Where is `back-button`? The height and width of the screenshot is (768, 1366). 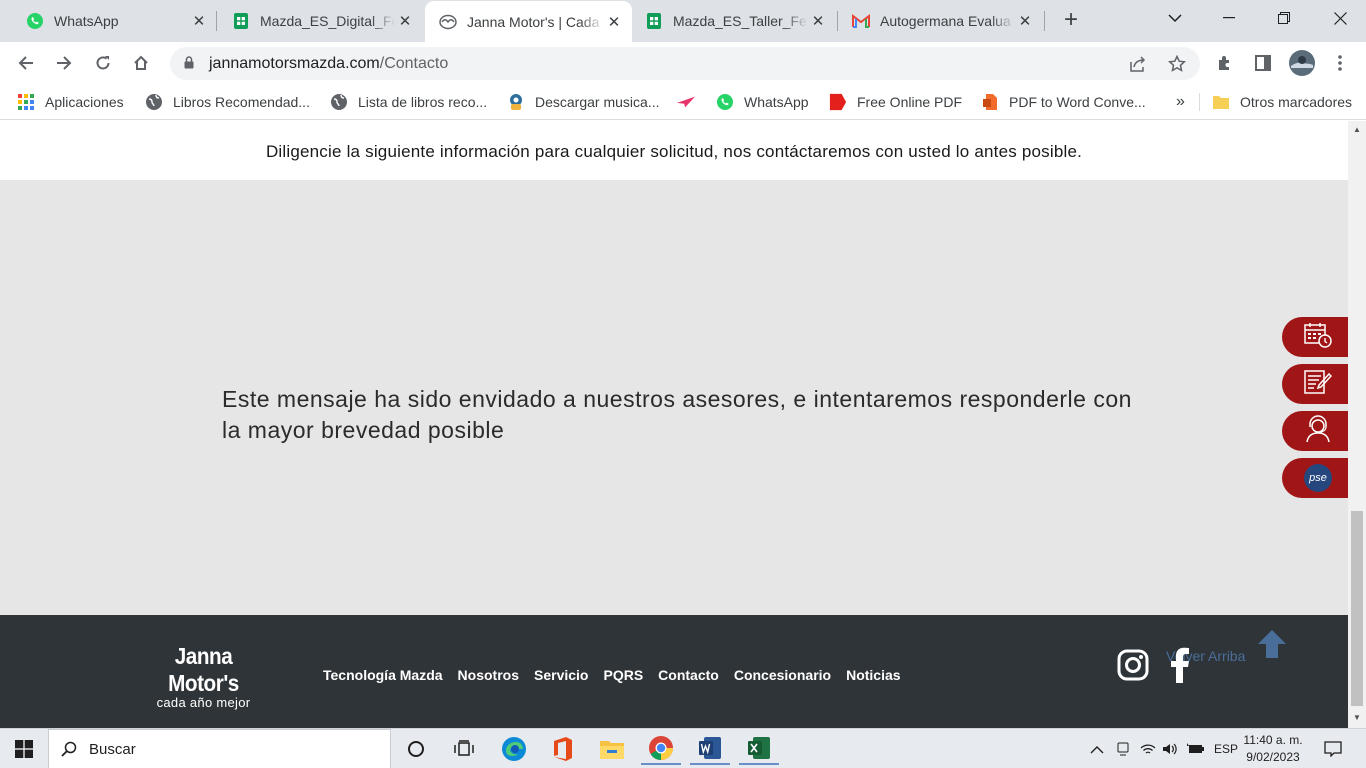 back-button is located at coordinates (26, 63).